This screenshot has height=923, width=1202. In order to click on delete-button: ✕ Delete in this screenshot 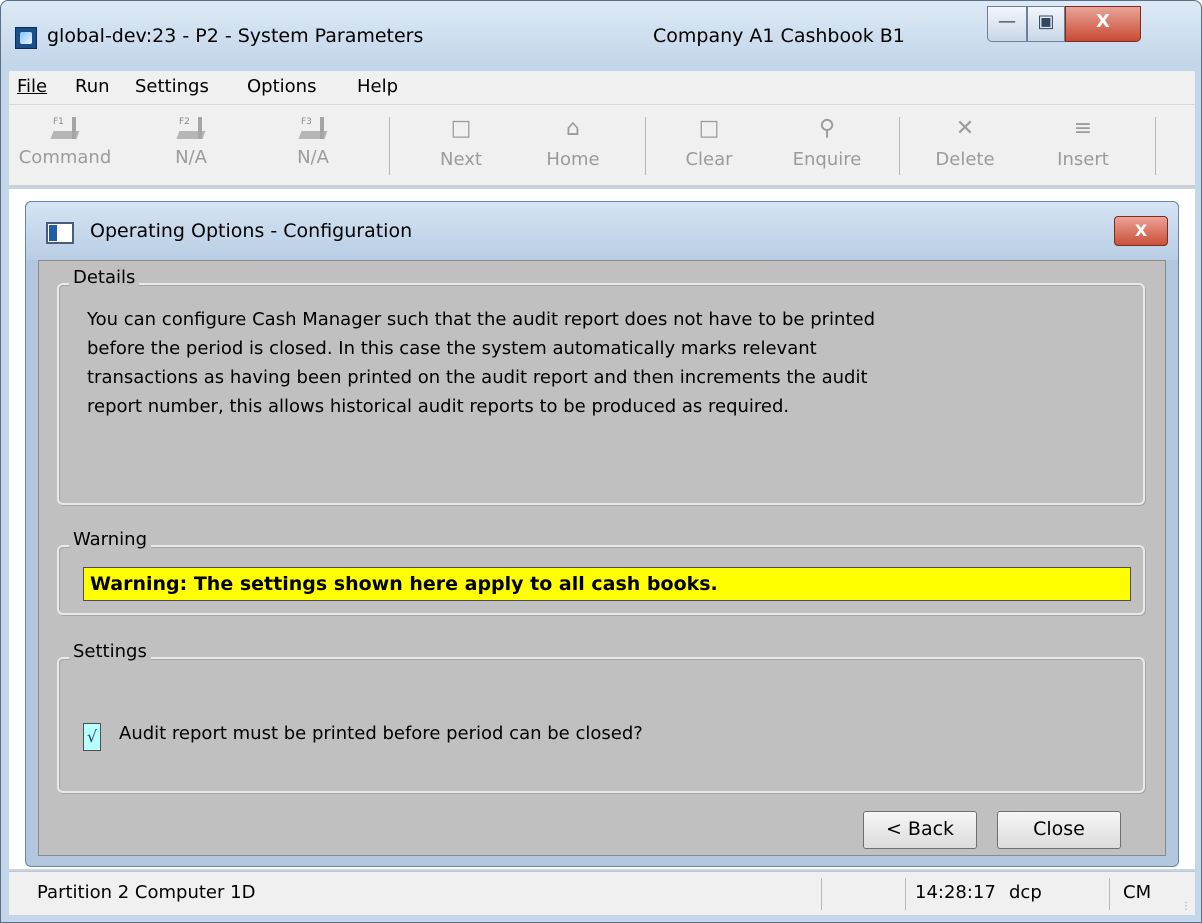, I will do `click(965, 146)`.